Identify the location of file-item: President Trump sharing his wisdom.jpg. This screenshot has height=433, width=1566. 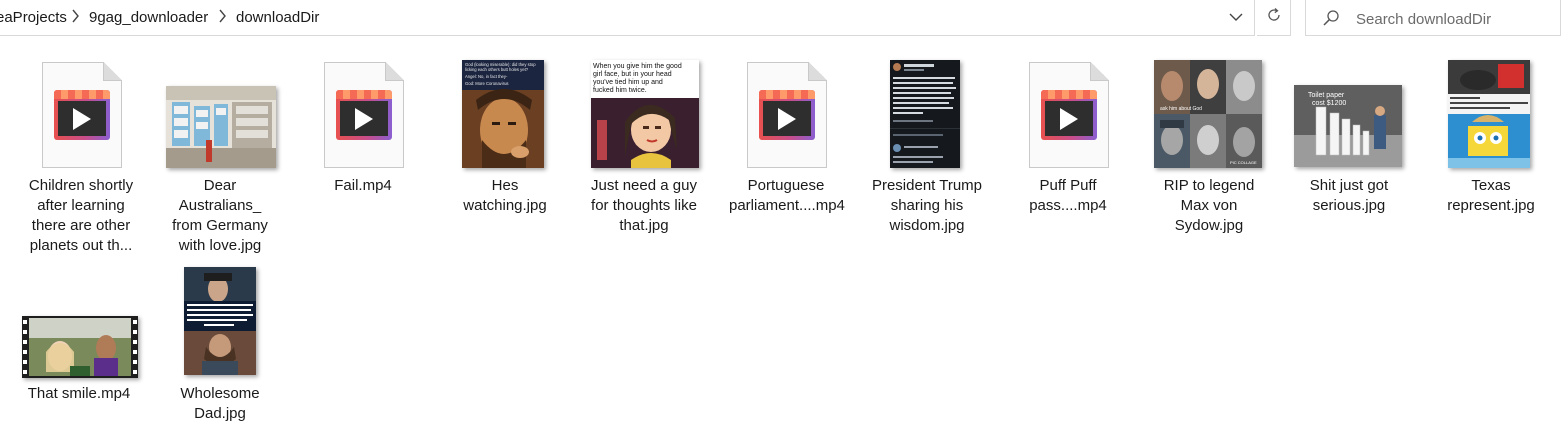
(927, 148).